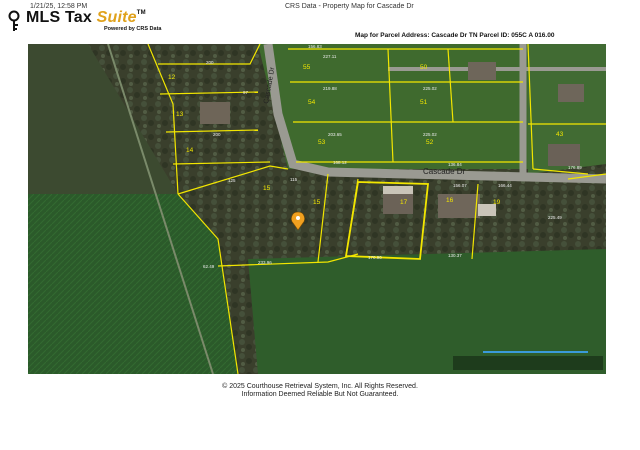 Image resolution: width=640 pixels, height=450 pixels. What do you see at coordinates (322, 142) in the screenshot?
I see `lot-number: 53` at bounding box center [322, 142].